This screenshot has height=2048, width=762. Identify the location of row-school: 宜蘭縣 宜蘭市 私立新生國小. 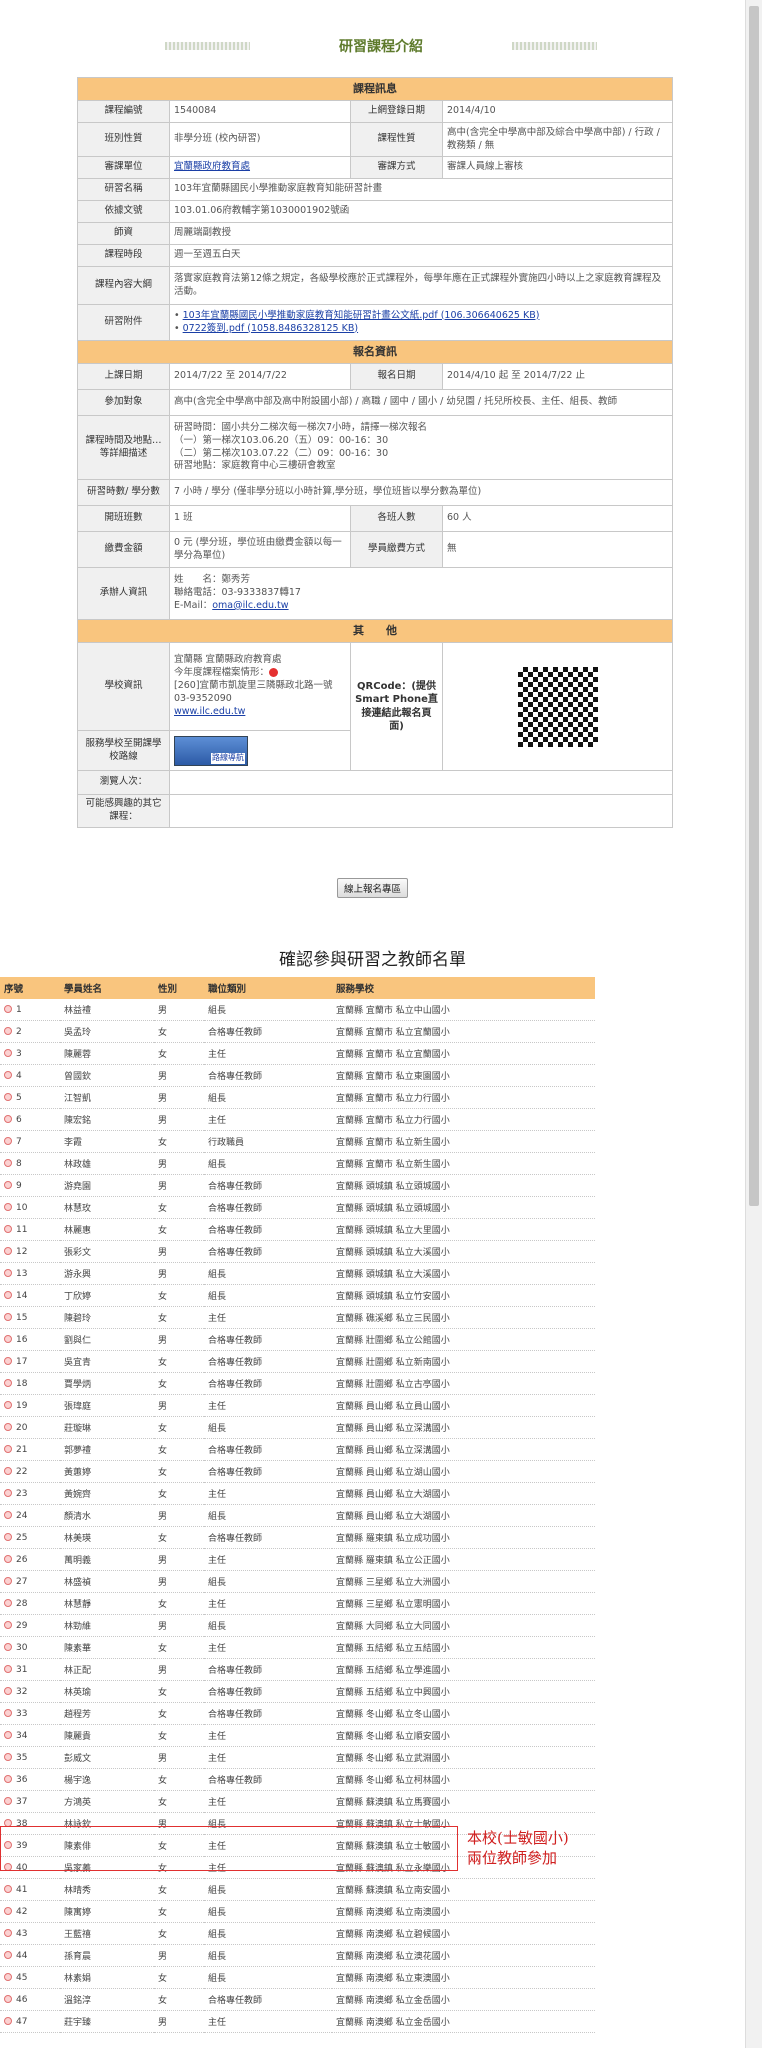
(463, 1163).